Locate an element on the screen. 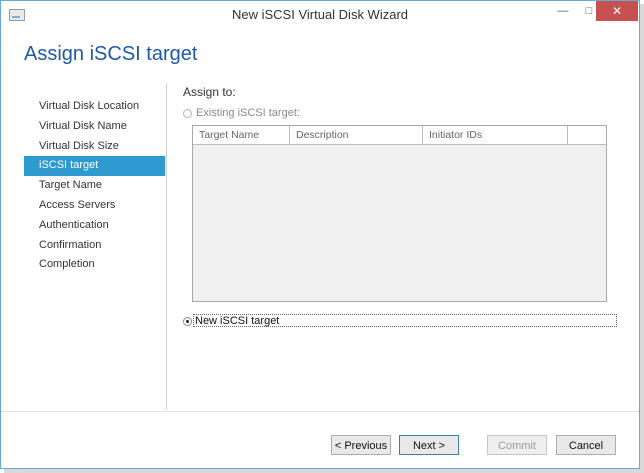 This screenshot has height=473, width=644. column-header-target-name: Target Name is located at coordinates (241, 135).